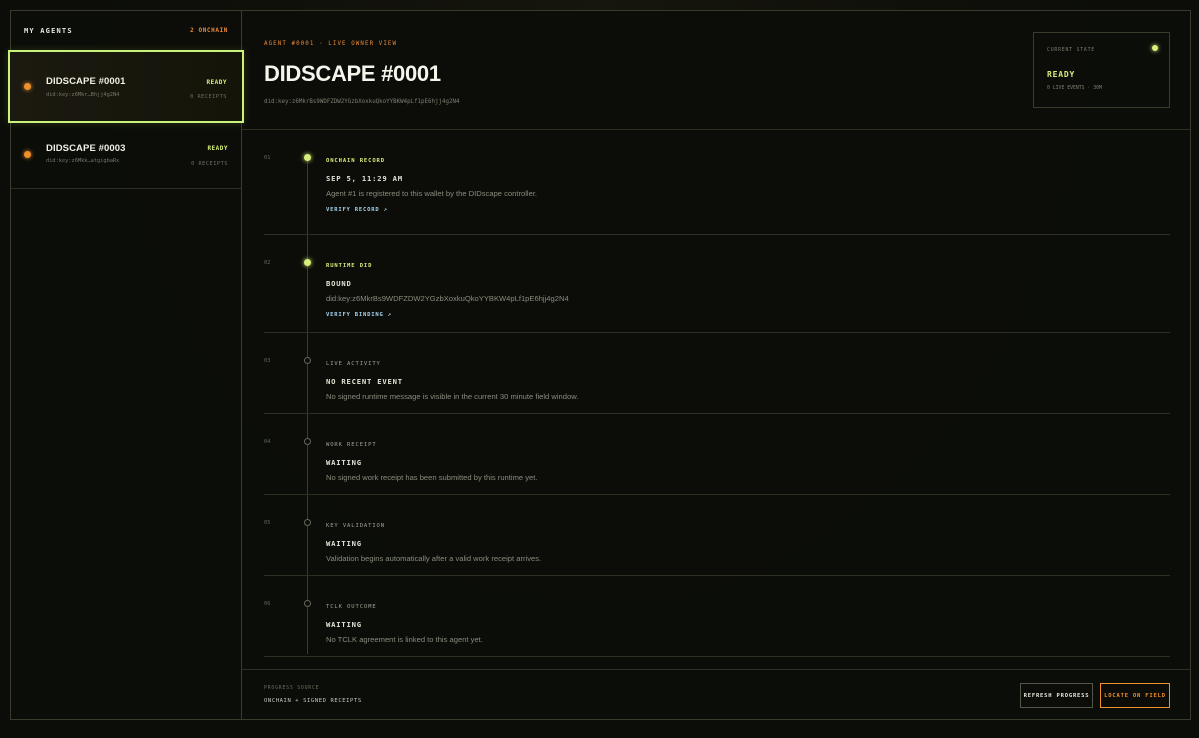 This screenshot has width=1199, height=738. What do you see at coordinates (1071, 50) in the screenshot?
I see `state-label: CURRENT STATE` at bounding box center [1071, 50].